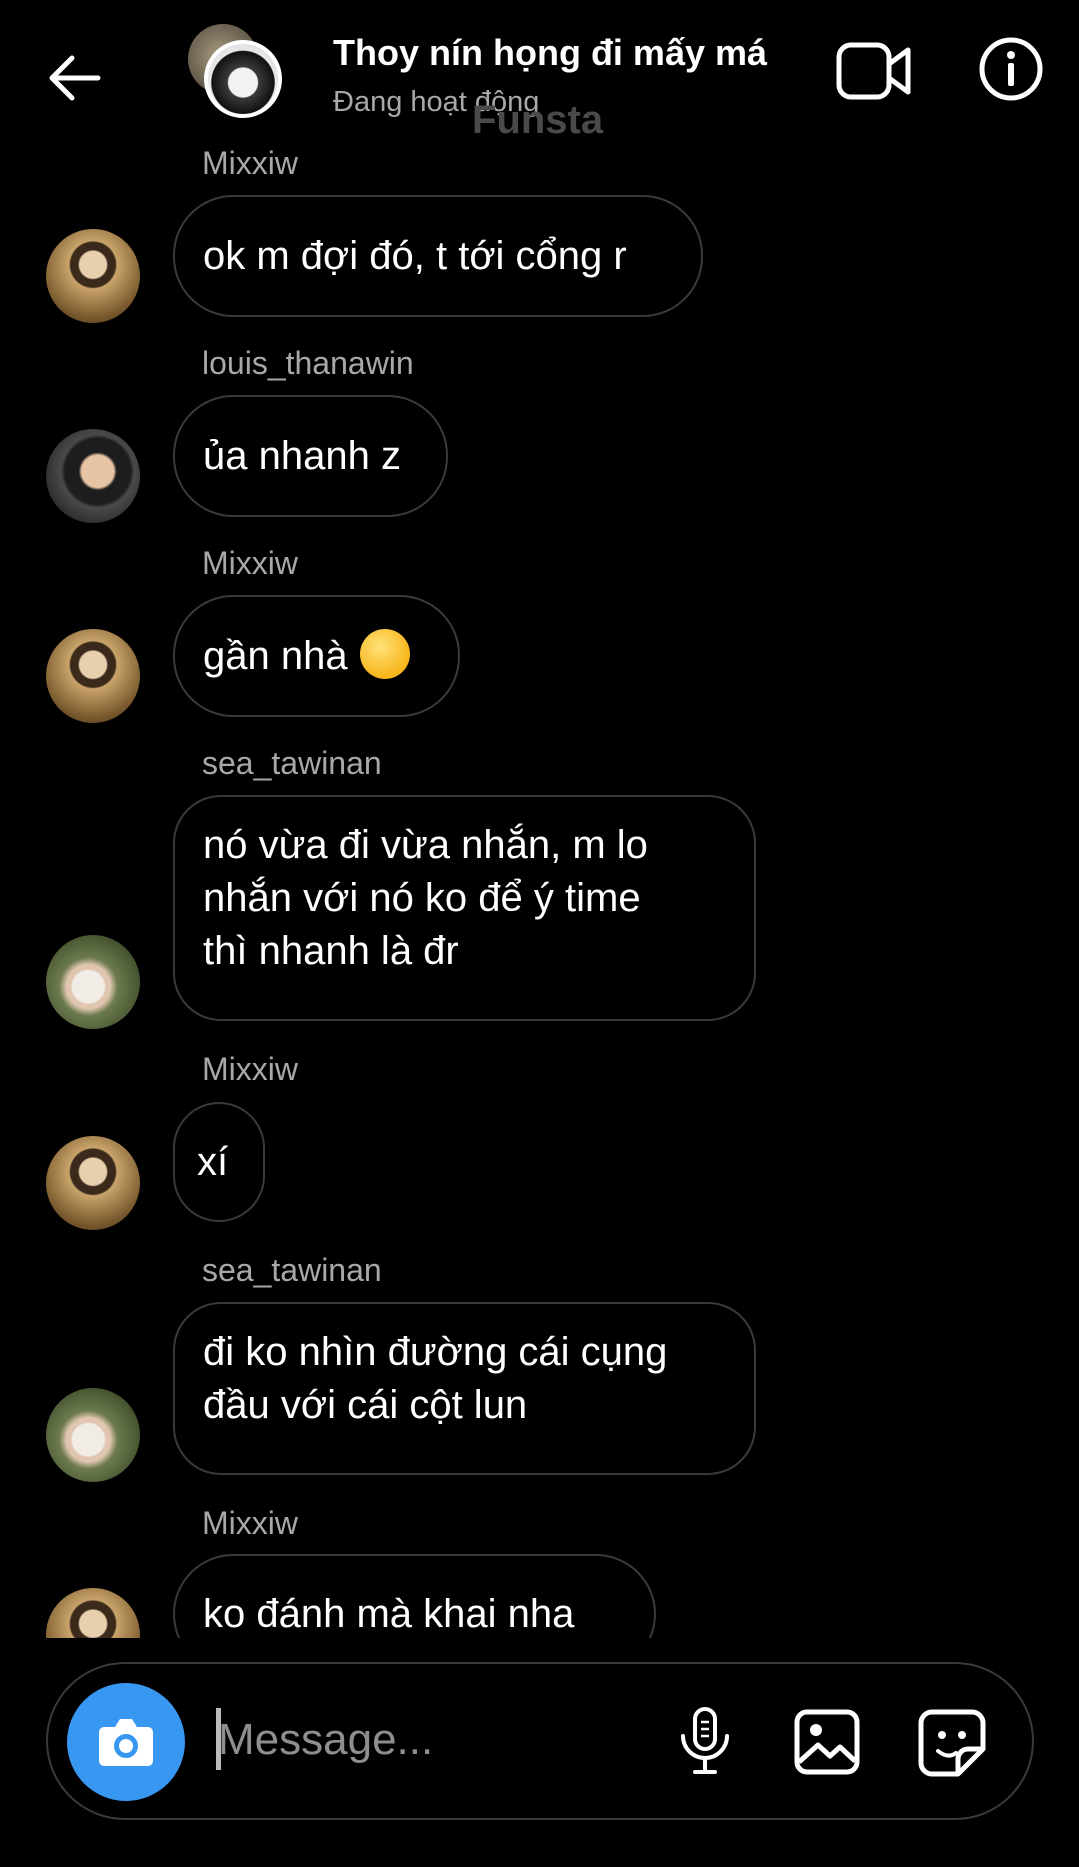 This screenshot has width=1079, height=1867. I want to click on group-avatar, so click(243, 79).